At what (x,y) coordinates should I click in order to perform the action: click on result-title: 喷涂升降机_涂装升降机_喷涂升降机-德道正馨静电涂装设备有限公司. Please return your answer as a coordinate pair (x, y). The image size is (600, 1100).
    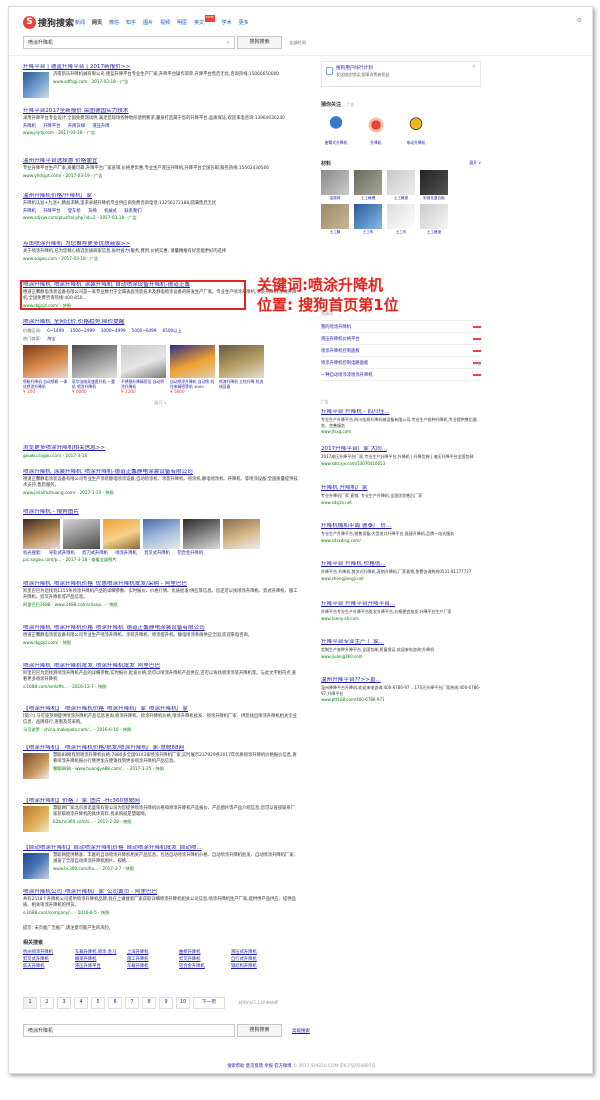
    Looking at the image, I should click on (160, 472).